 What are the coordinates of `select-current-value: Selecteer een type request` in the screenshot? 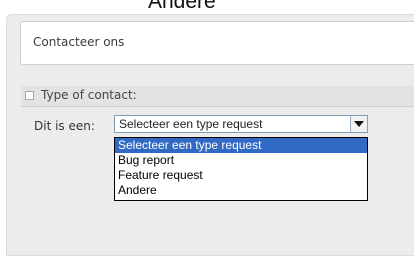 It's located at (191, 124).